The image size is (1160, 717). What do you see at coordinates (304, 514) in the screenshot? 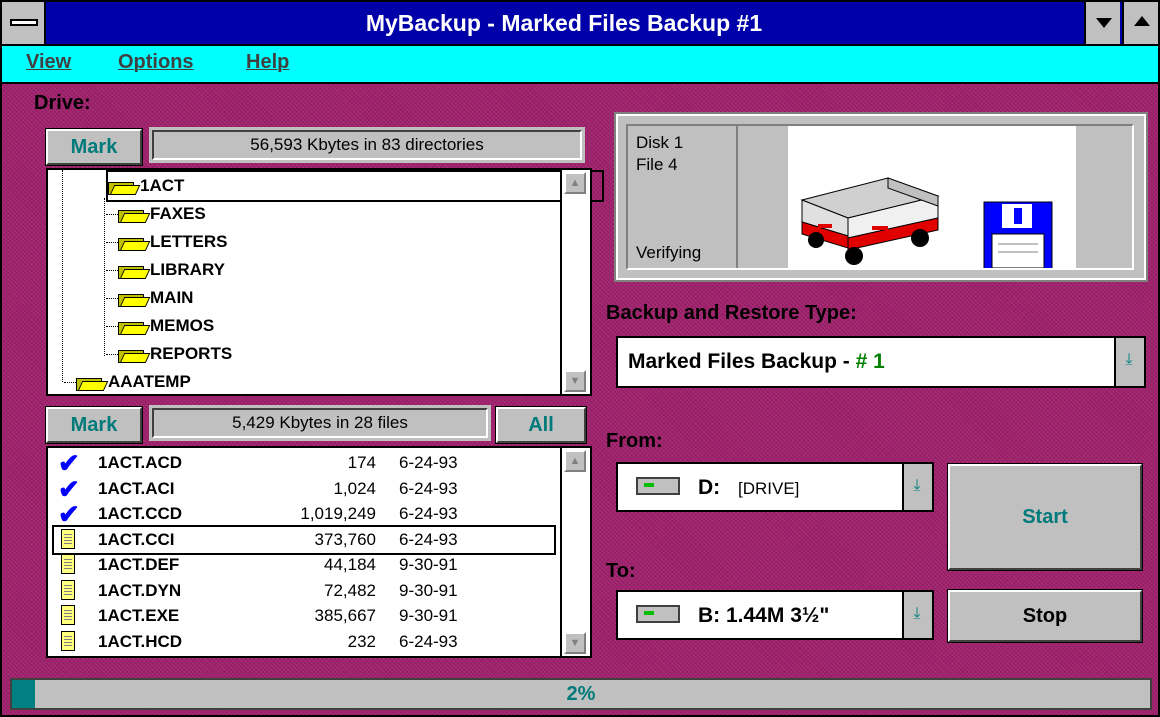
I see `file-row: ✔ 1ACT.CCD 1,019,249 6-24-93` at bounding box center [304, 514].